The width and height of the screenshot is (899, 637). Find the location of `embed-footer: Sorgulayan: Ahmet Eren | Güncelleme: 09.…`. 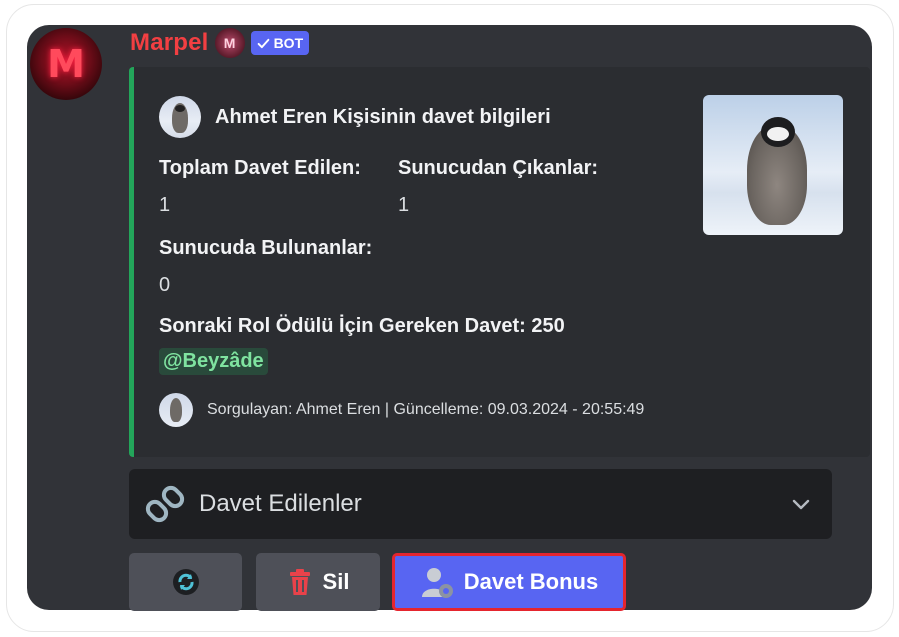

embed-footer: Sorgulayan: Ahmet Eren | Güncelleme: 09.… is located at coordinates (401, 410).